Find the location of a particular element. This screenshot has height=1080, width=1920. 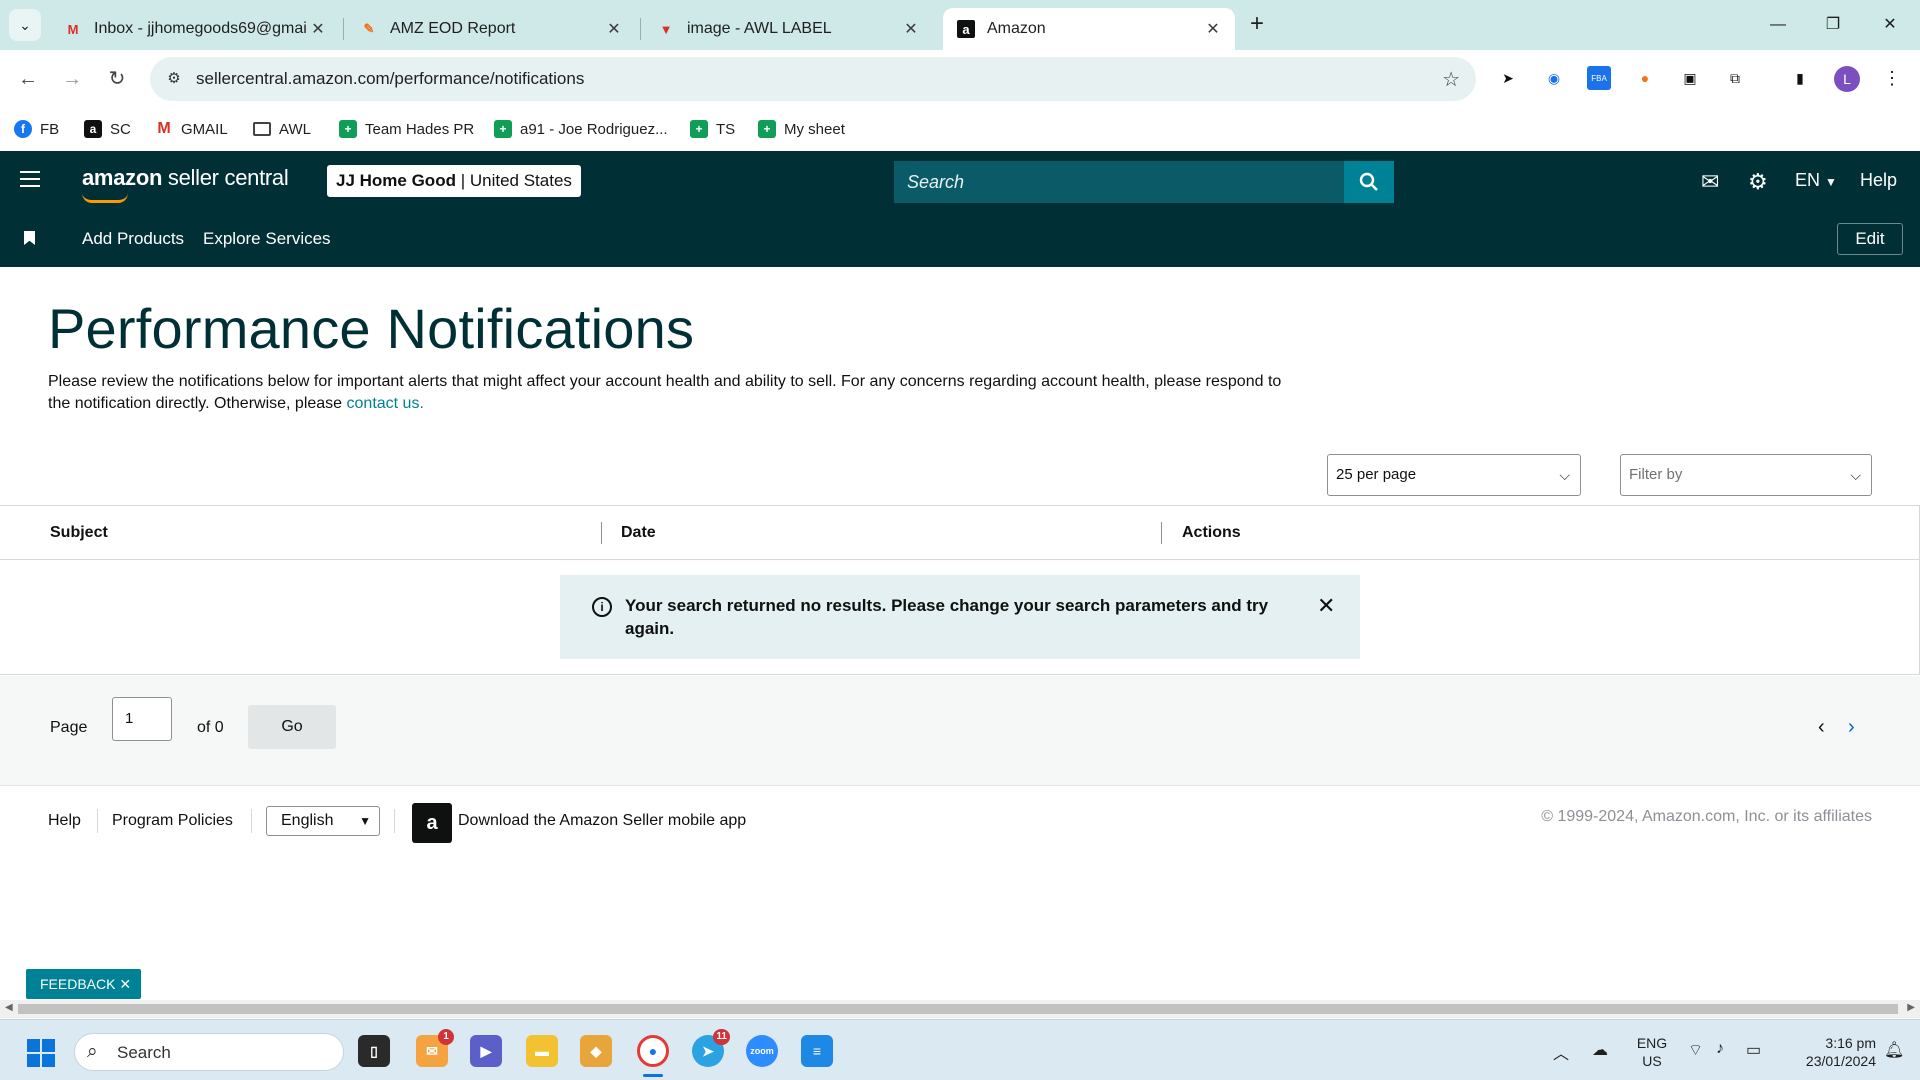

telegram-badge: 11 is located at coordinates (721, 1037).